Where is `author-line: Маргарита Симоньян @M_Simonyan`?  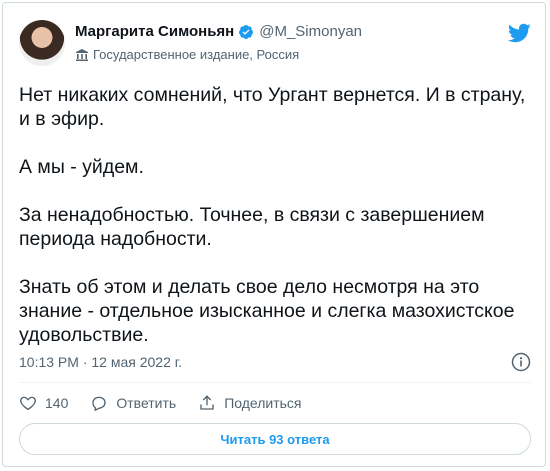
author-line: Маргарита Симоньян @M_Simonyan is located at coordinates (218, 31).